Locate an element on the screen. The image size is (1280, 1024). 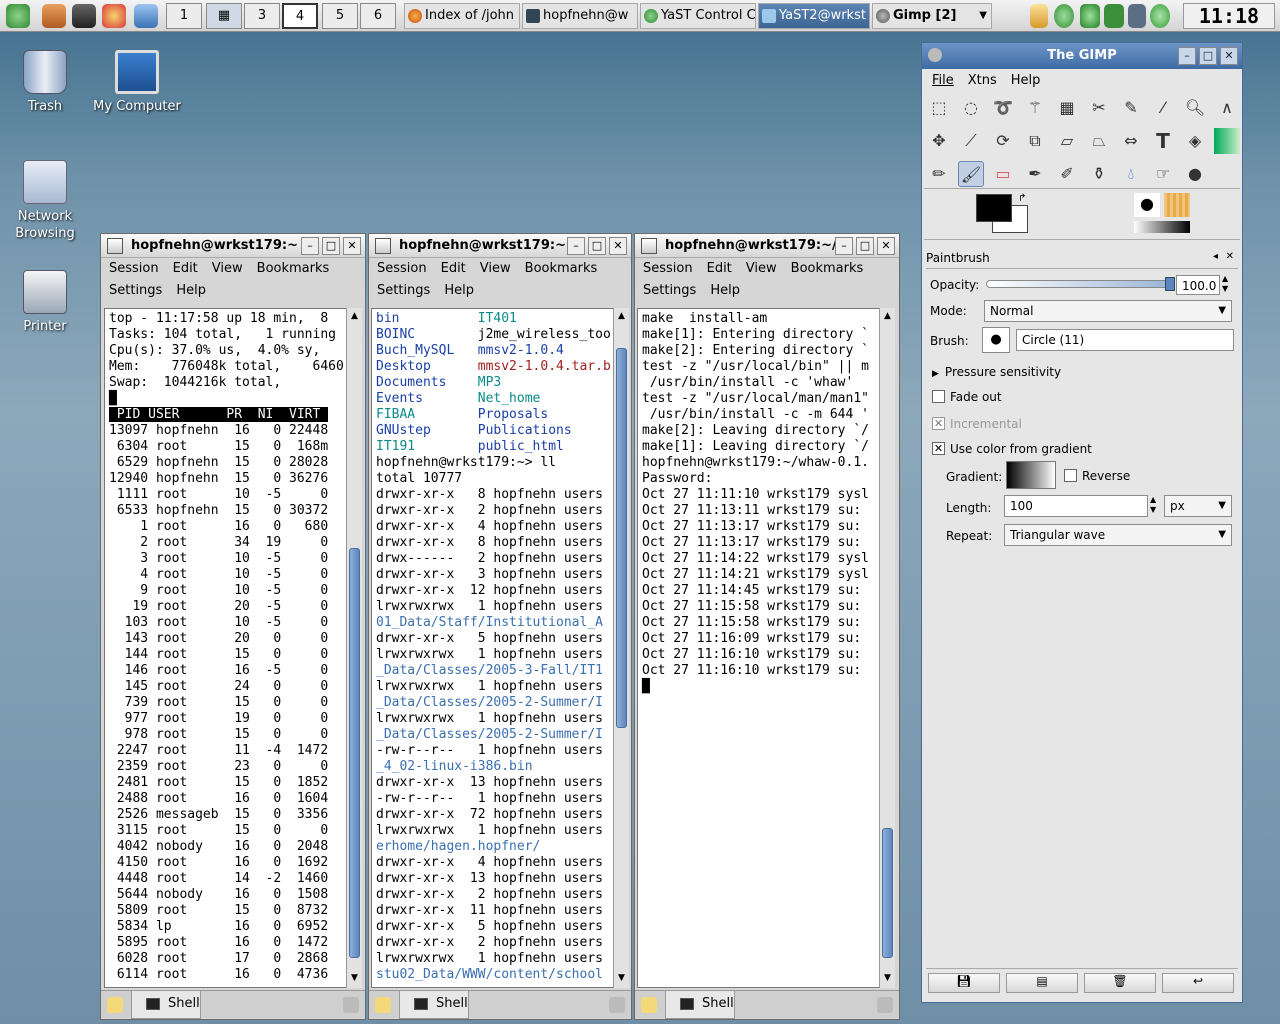
perspective-icon: ⏢ is located at coordinates (1099, 141).